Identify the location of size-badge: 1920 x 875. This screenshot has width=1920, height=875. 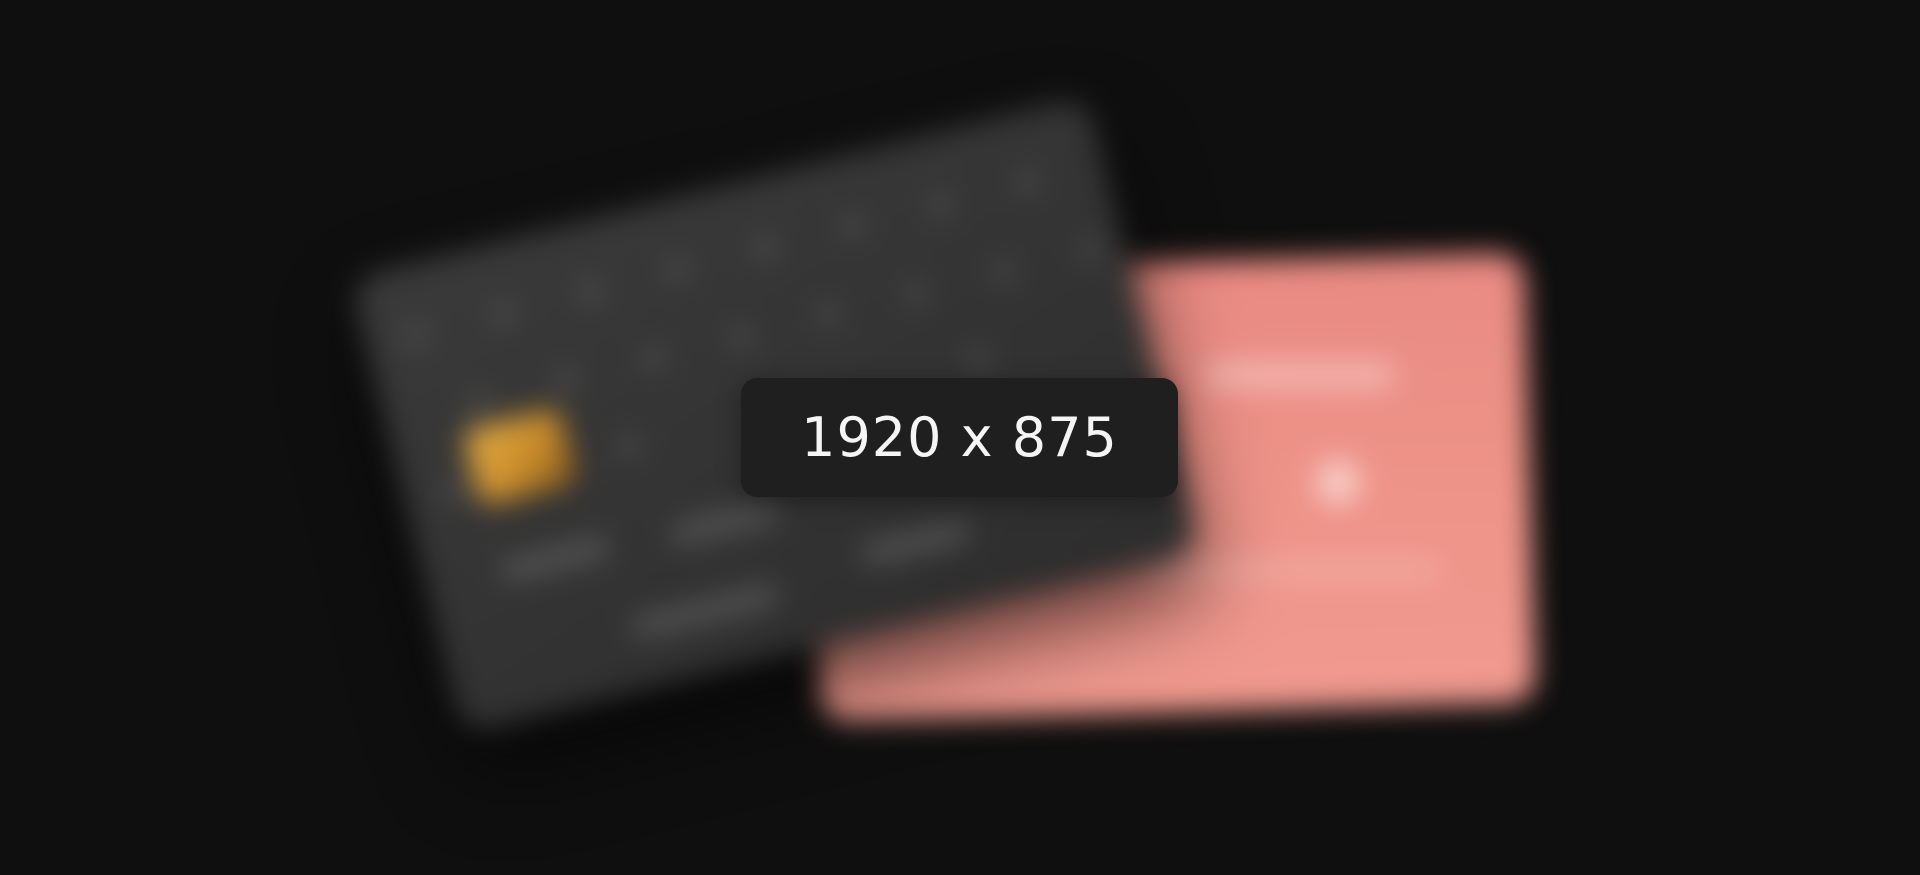
(959, 437).